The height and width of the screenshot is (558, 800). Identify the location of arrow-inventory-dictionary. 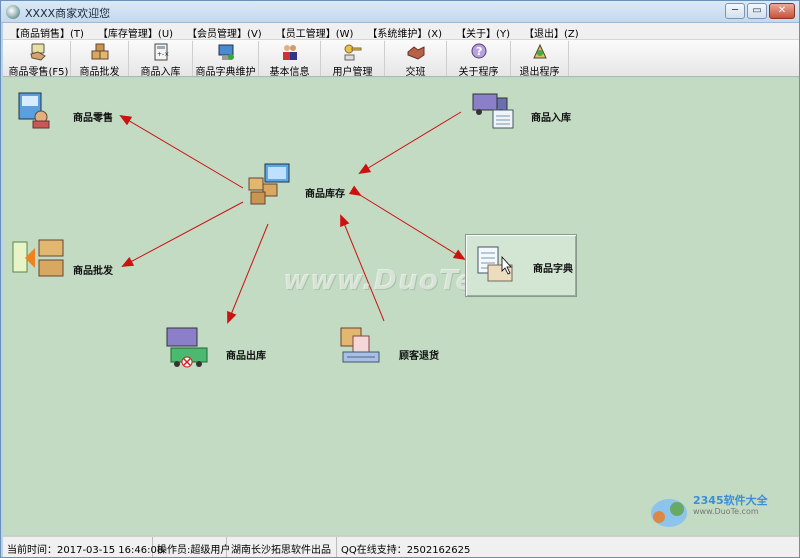
(407, 223).